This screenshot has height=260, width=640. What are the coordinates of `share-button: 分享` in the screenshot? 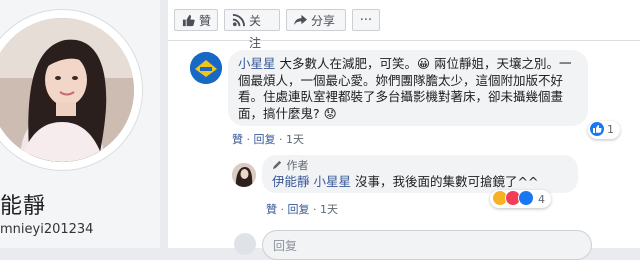 It's located at (316, 20).